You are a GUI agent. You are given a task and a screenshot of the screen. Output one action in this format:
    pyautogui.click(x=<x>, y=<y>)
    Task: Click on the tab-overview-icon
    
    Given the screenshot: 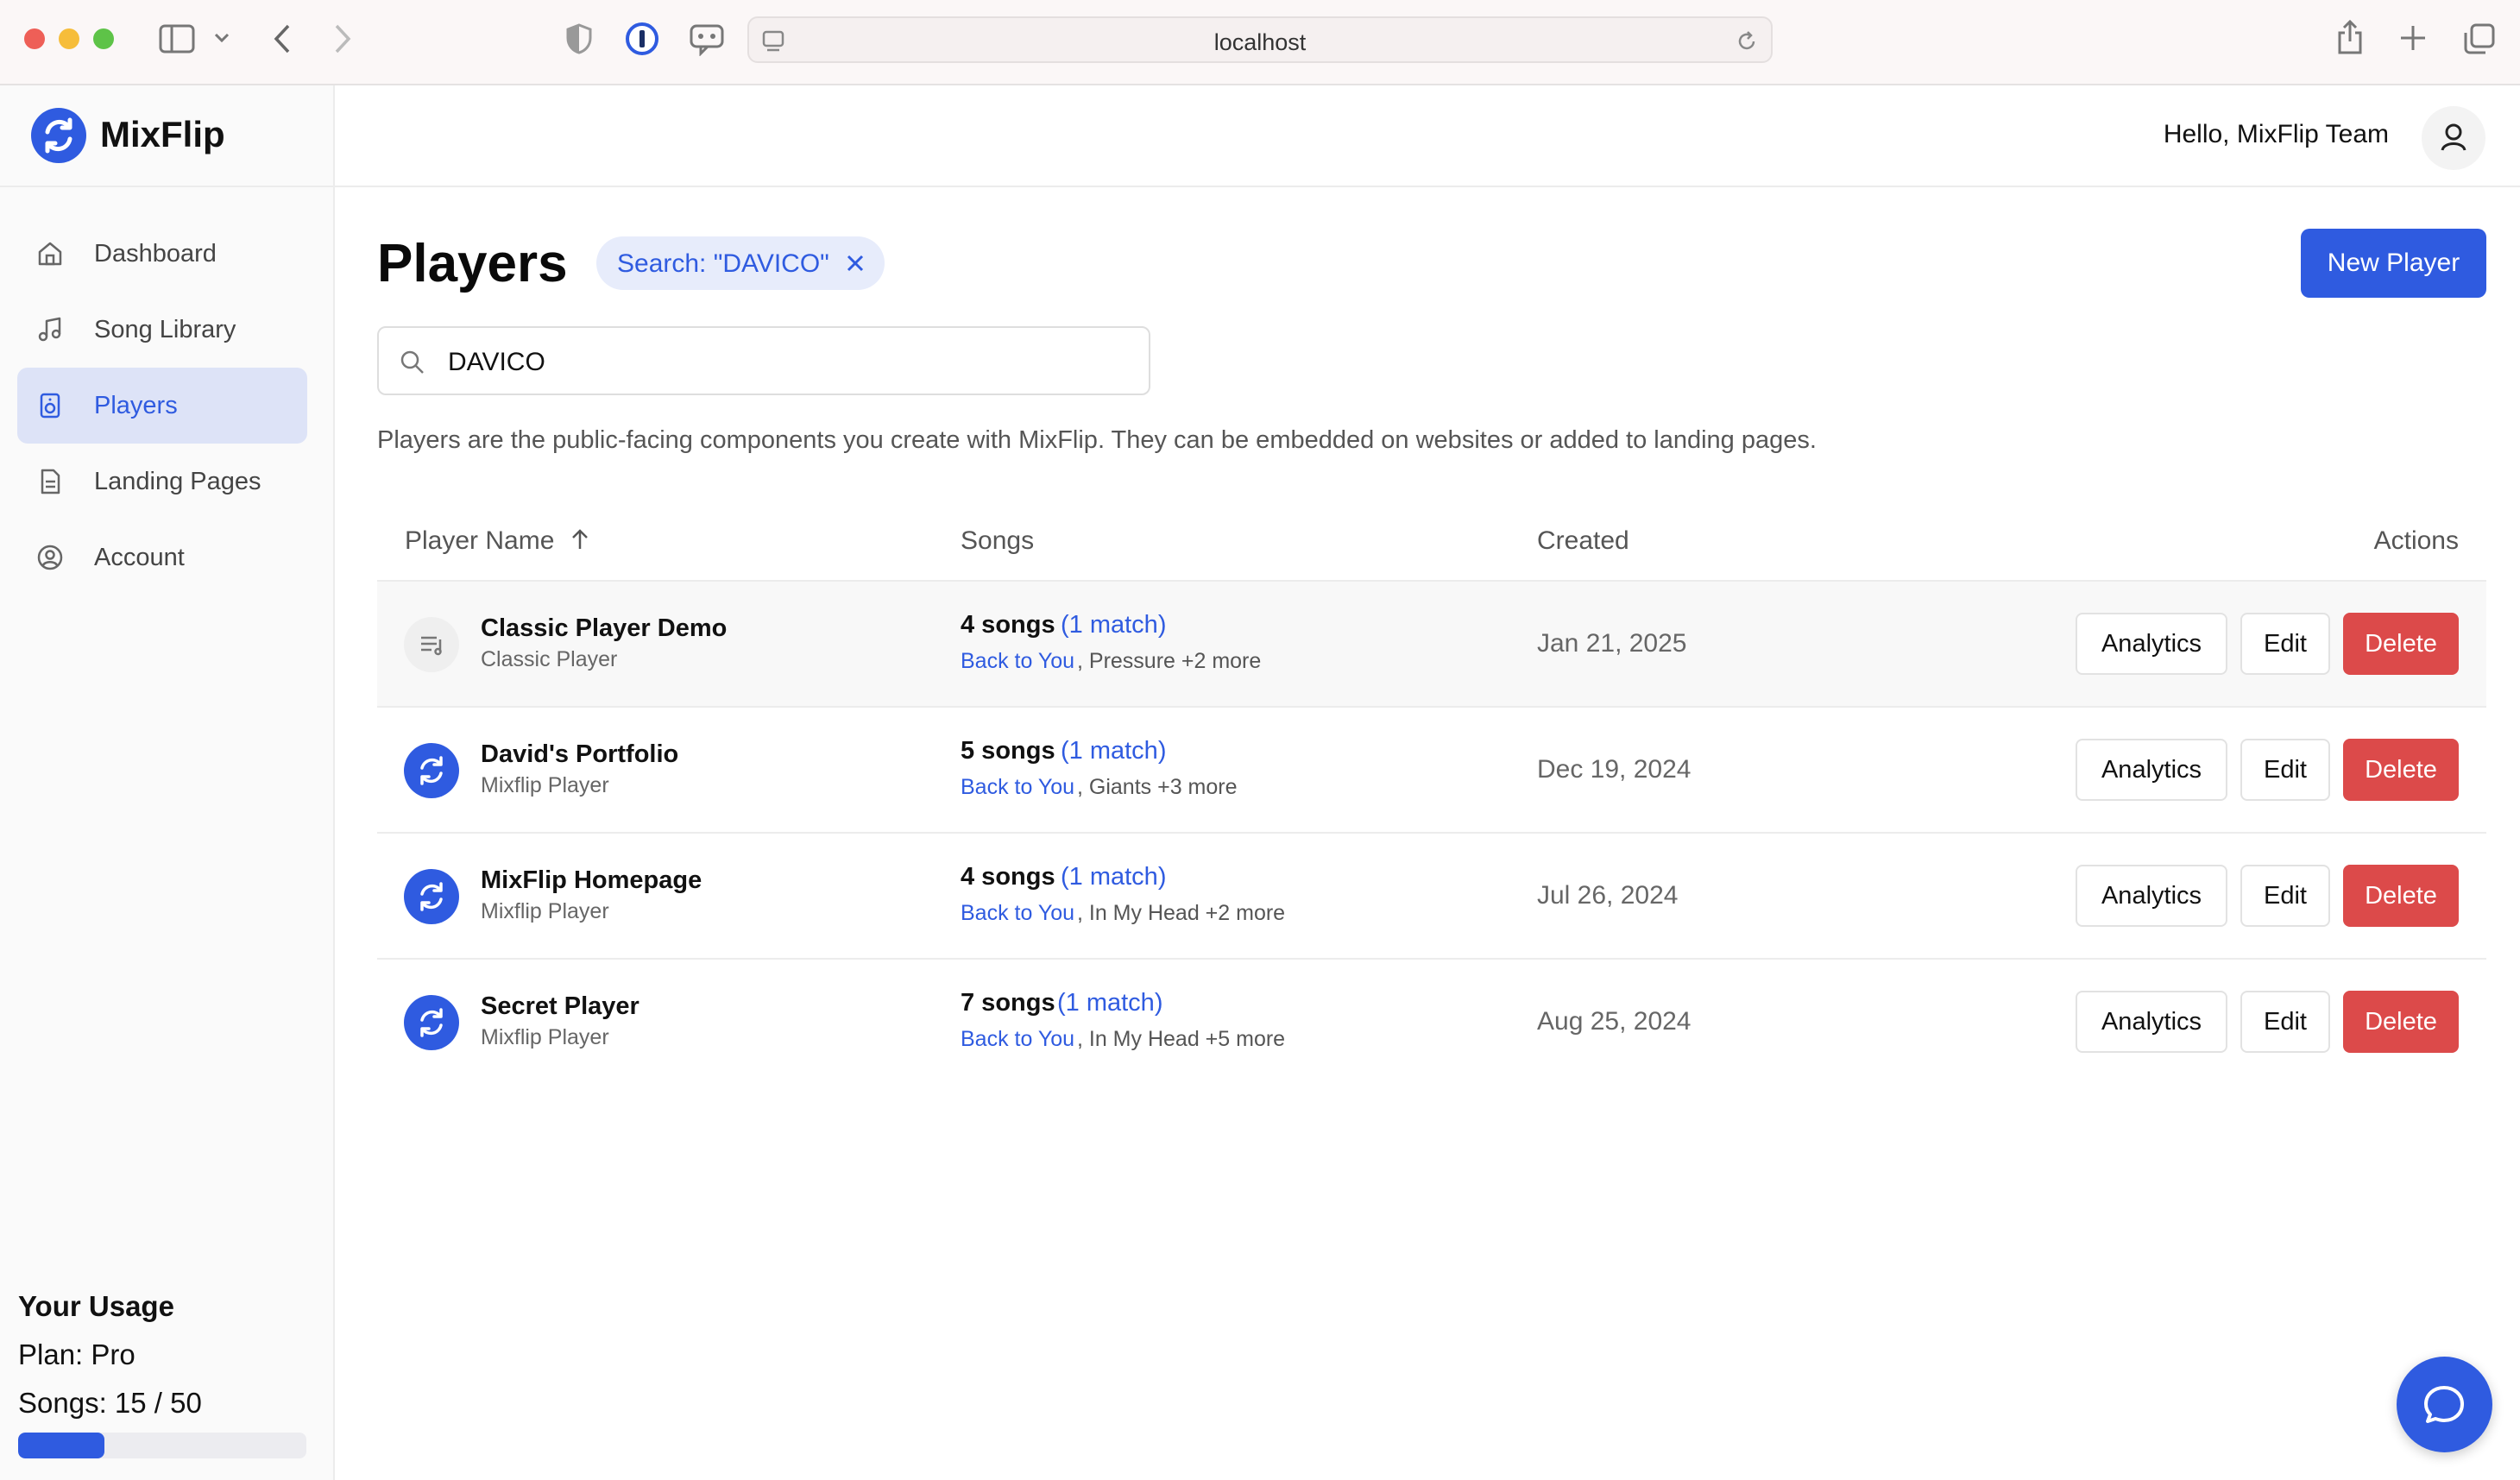 What is the action you would take?
    pyautogui.click(x=2480, y=38)
    